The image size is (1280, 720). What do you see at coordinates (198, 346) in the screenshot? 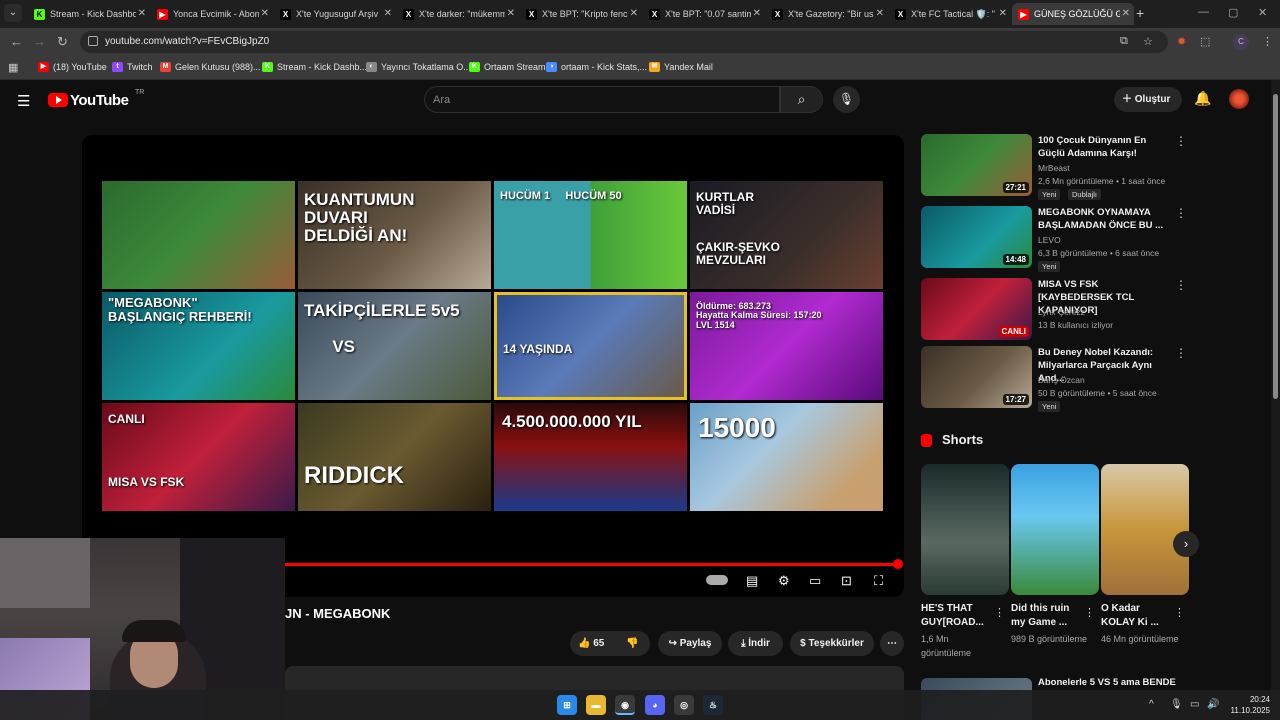
I see `grid-video-thumbnail: "MEGABONK" BAŞLANGIÇ REHBERİ!` at bounding box center [198, 346].